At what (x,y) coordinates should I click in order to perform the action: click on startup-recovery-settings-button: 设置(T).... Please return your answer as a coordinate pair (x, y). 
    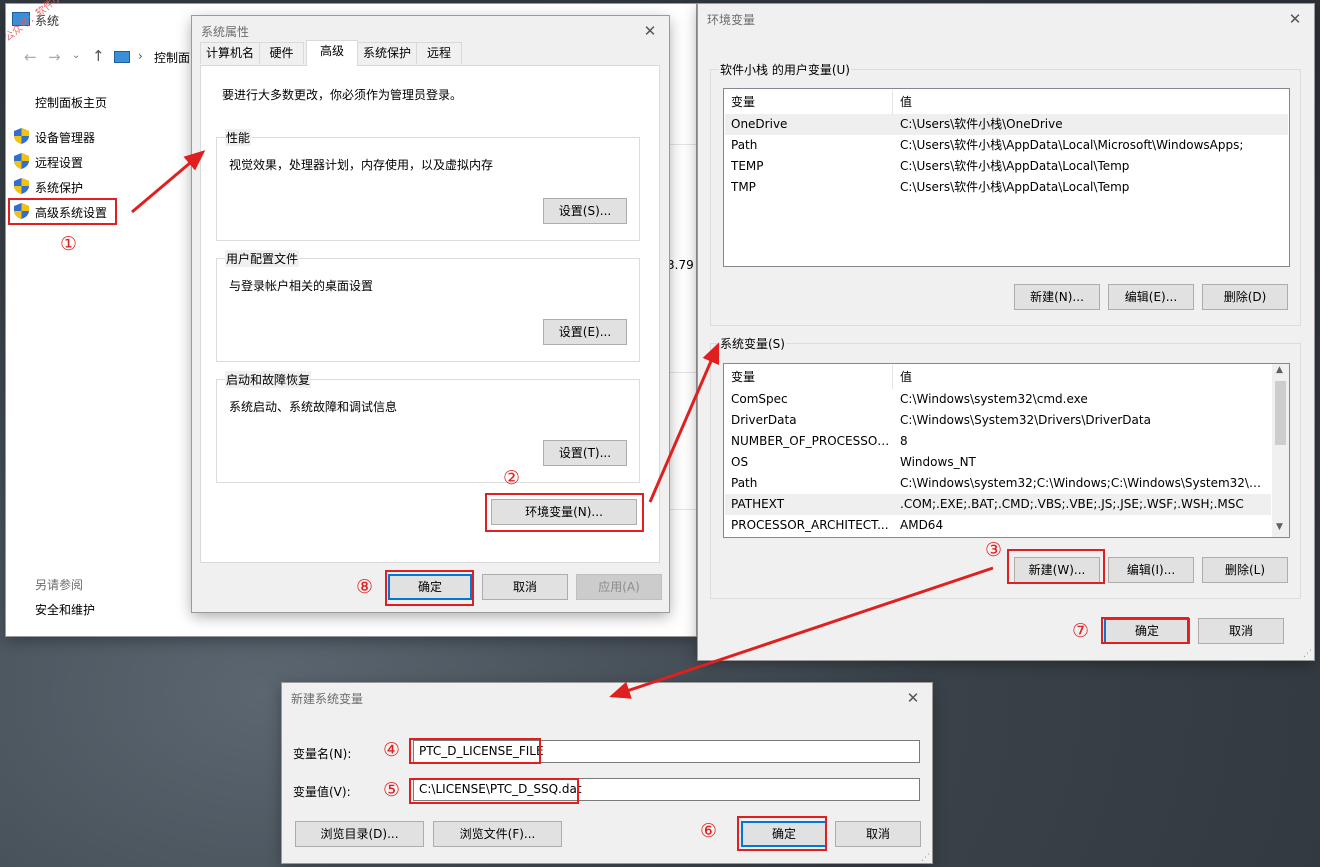
    Looking at the image, I should click on (585, 453).